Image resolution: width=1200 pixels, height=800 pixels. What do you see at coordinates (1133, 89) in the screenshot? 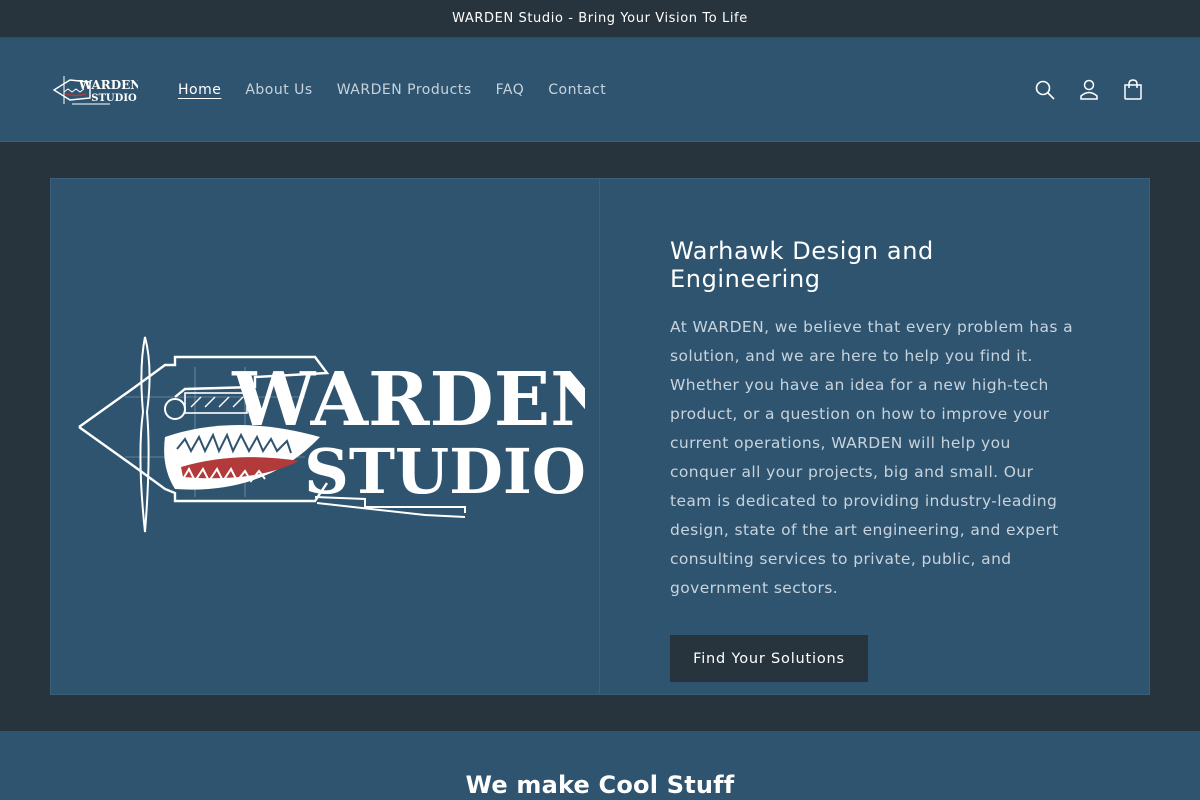
I see `cart-icon` at bounding box center [1133, 89].